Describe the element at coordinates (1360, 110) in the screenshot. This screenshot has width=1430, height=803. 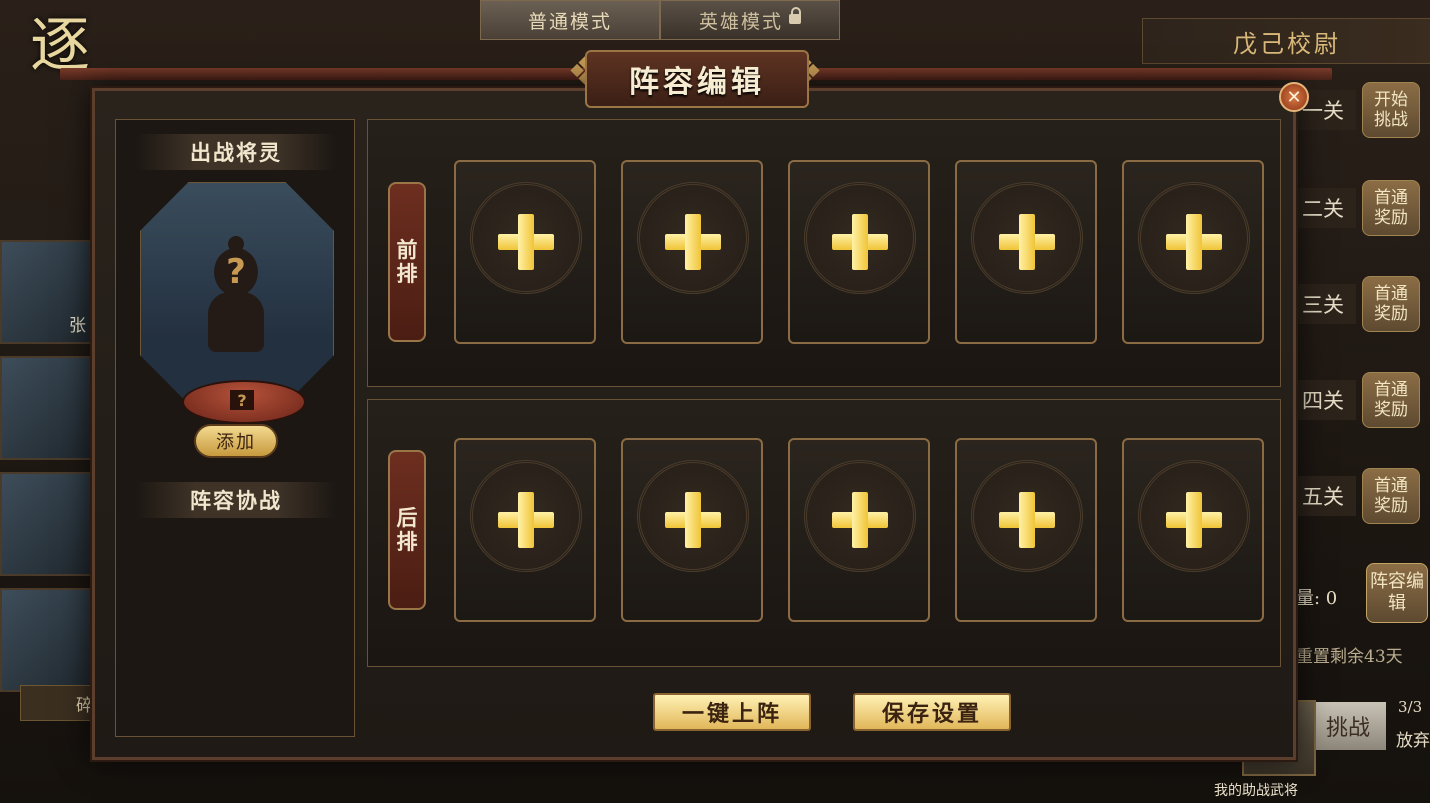
I see `stage-row: 一关 开始挑战` at that location.